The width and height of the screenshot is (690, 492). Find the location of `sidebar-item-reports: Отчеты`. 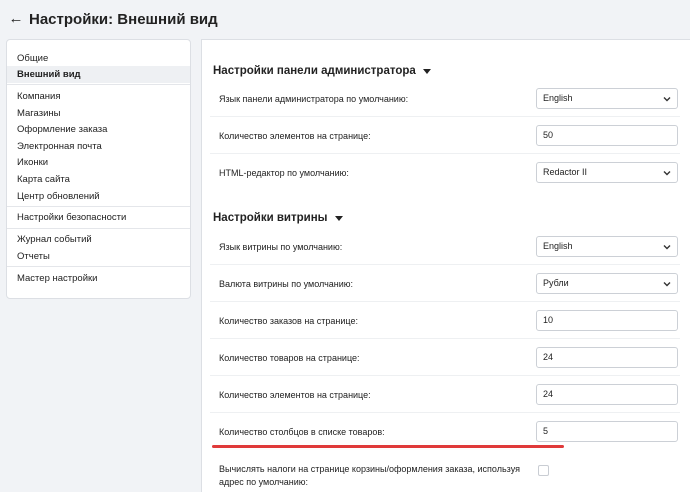

sidebar-item-reports: Отчеты is located at coordinates (98, 256).